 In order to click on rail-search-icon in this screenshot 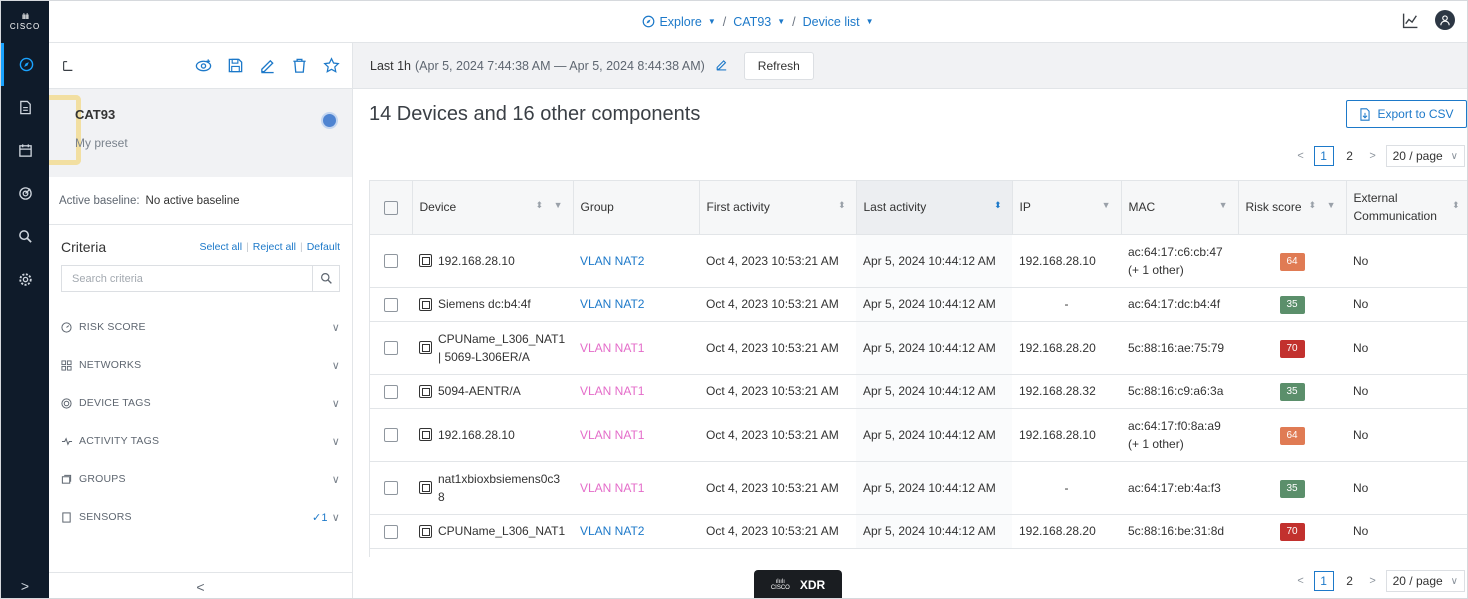, I will do `click(25, 236)`.